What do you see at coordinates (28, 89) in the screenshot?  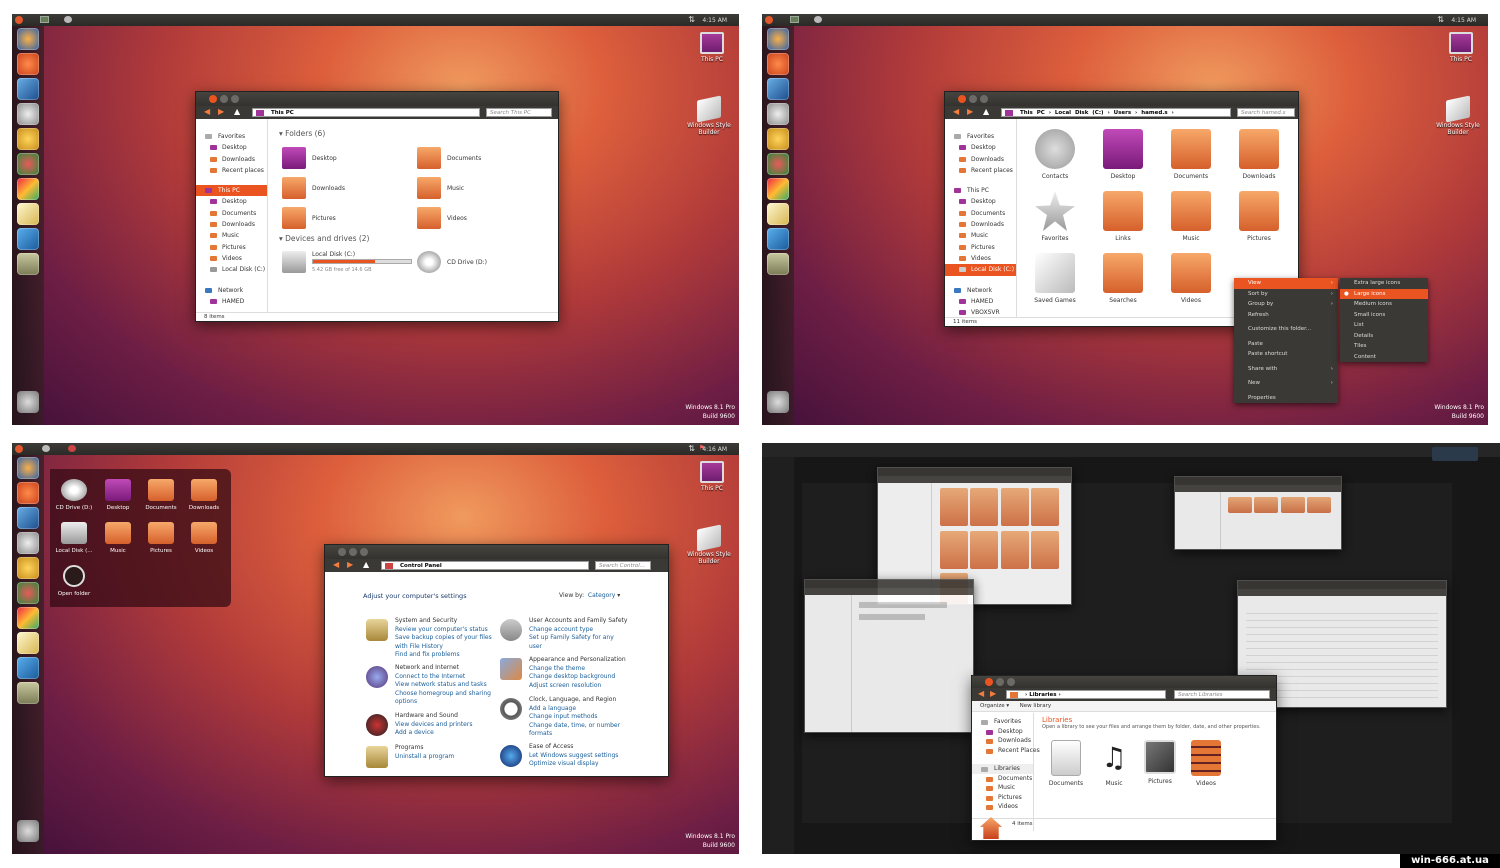 I see `paint-icon` at bounding box center [28, 89].